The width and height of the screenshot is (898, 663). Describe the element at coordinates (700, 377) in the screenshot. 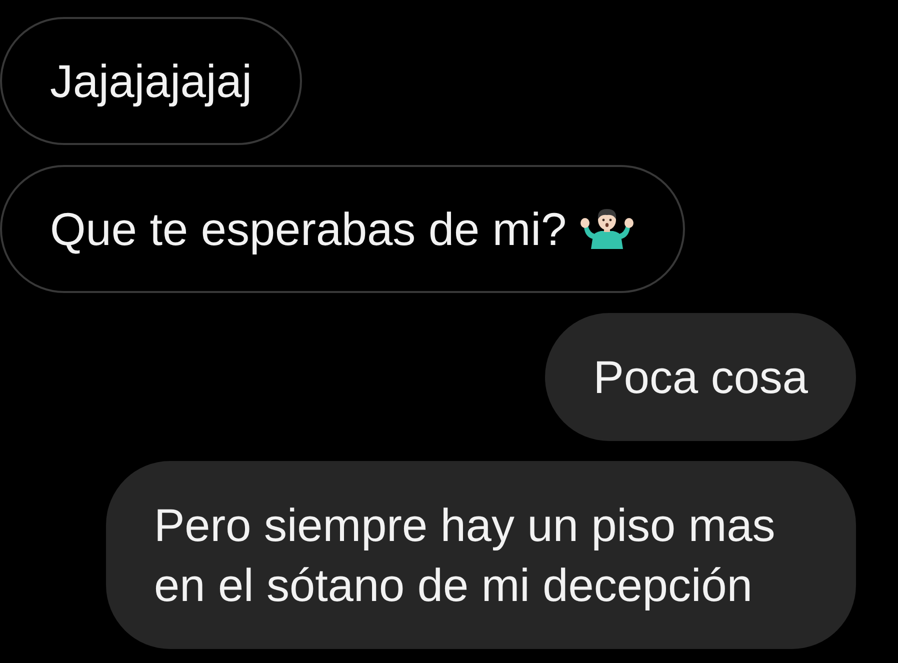

I see `message-text: Poca cosa` at that location.